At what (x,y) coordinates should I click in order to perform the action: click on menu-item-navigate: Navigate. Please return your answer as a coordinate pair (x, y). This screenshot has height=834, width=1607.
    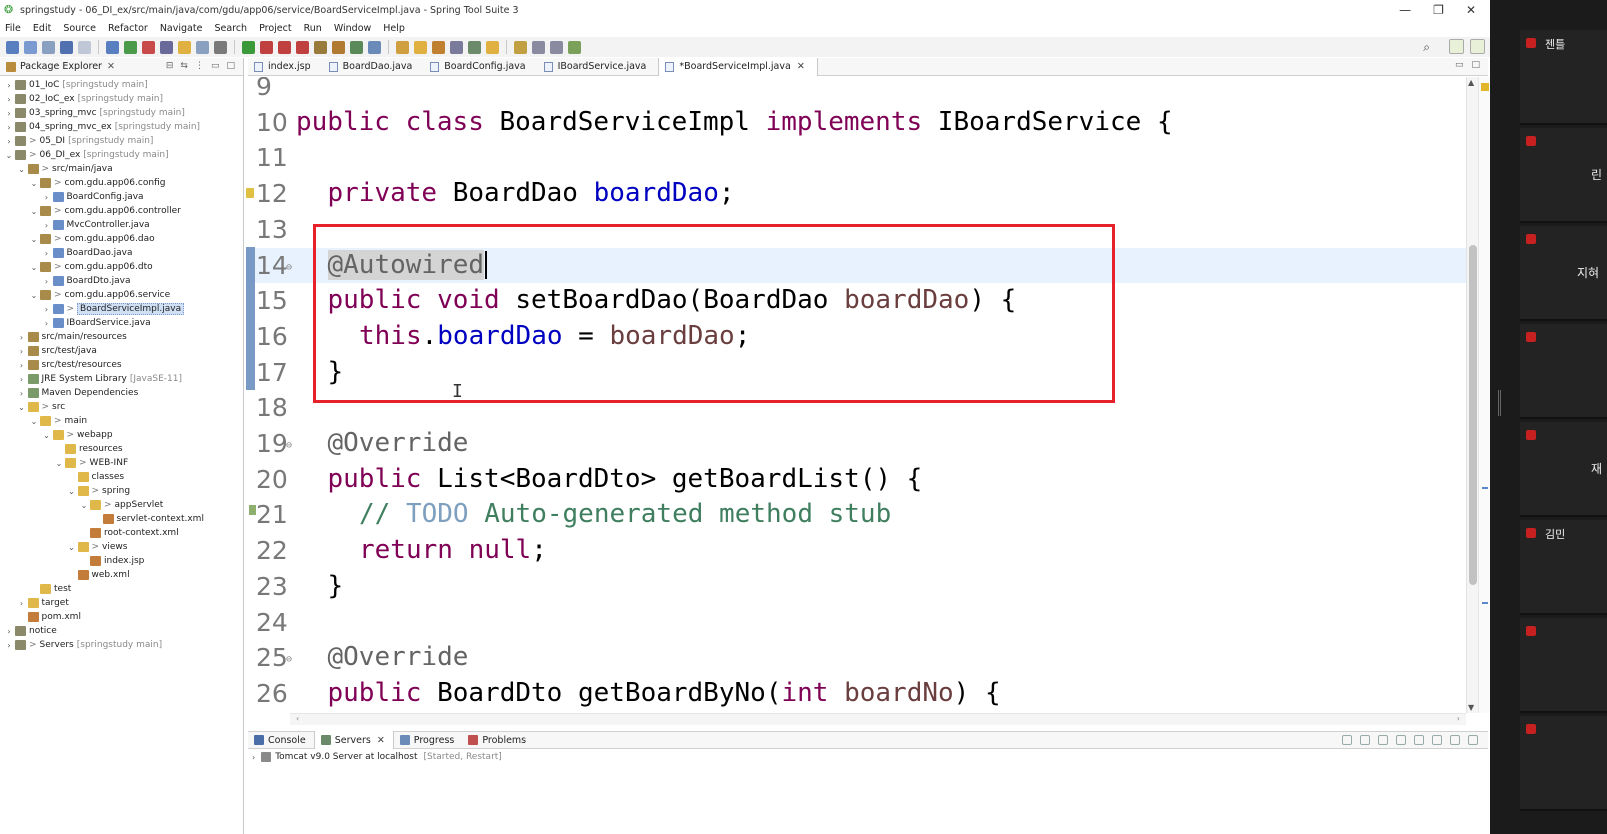
    Looking at the image, I should click on (181, 28).